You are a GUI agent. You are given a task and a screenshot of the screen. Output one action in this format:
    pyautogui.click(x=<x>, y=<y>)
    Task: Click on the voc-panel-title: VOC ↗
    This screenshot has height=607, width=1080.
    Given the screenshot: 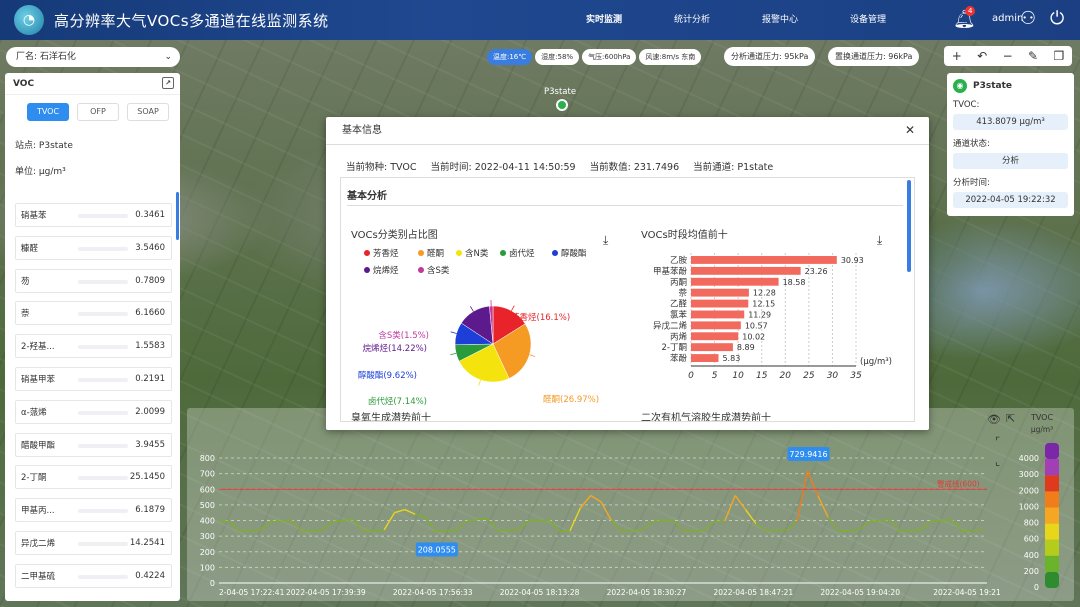 What is the action you would take?
    pyautogui.click(x=92, y=84)
    